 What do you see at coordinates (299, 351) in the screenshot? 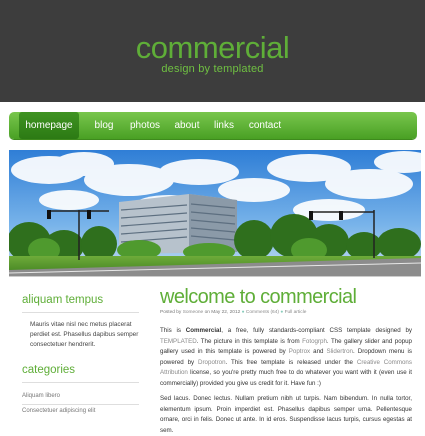
I see `poptrox-link: Poptrox` at bounding box center [299, 351].